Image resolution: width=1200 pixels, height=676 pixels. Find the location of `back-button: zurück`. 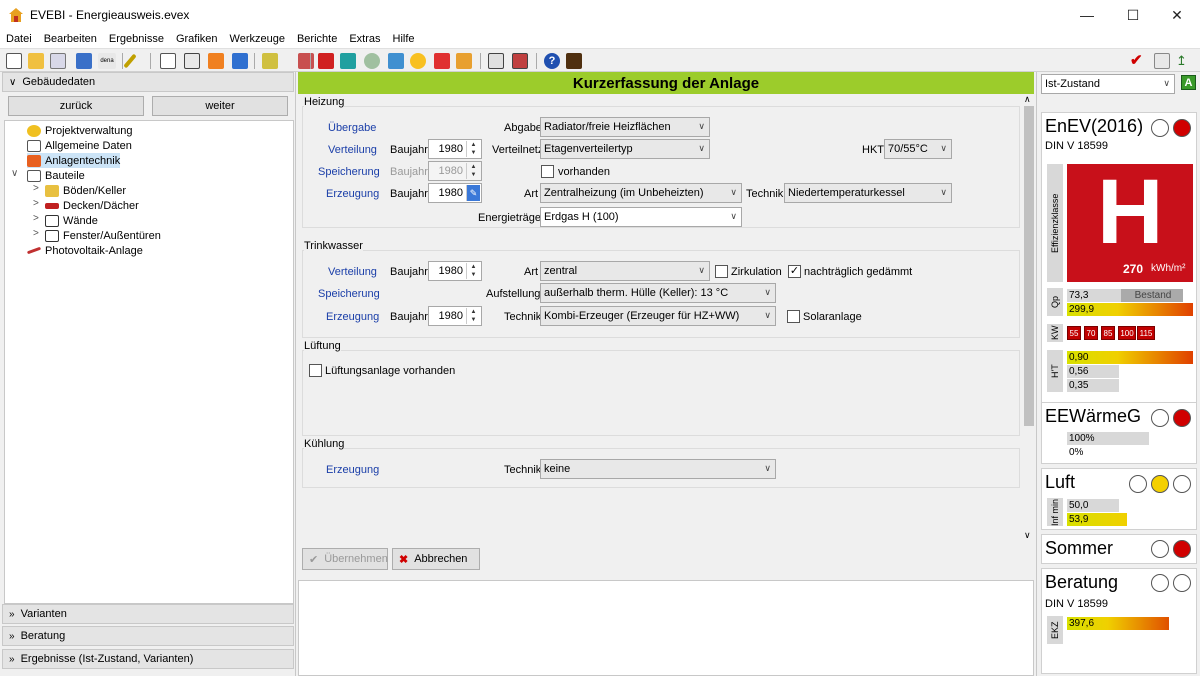

back-button: zurück is located at coordinates (76, 106).